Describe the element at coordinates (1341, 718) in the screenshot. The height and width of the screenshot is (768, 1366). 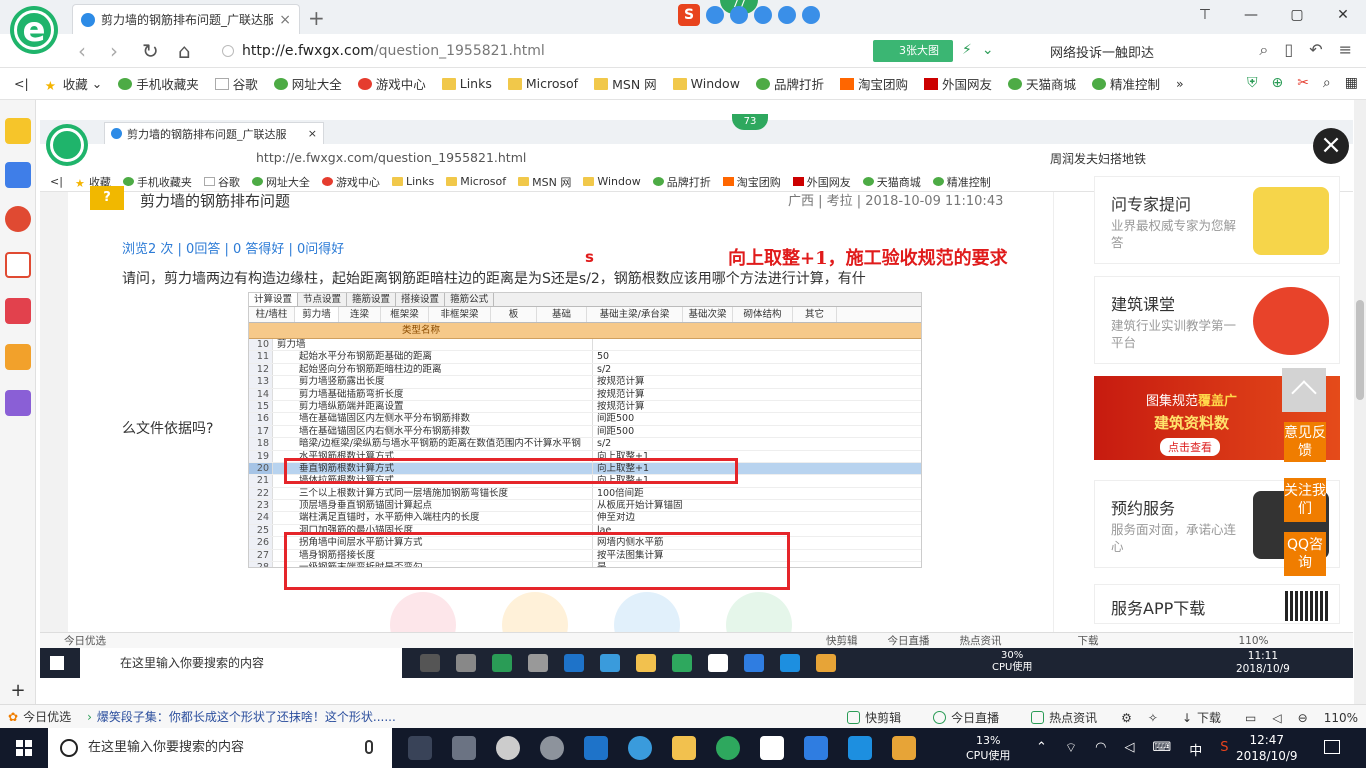
I see `zoom-level: 110%` at that location.